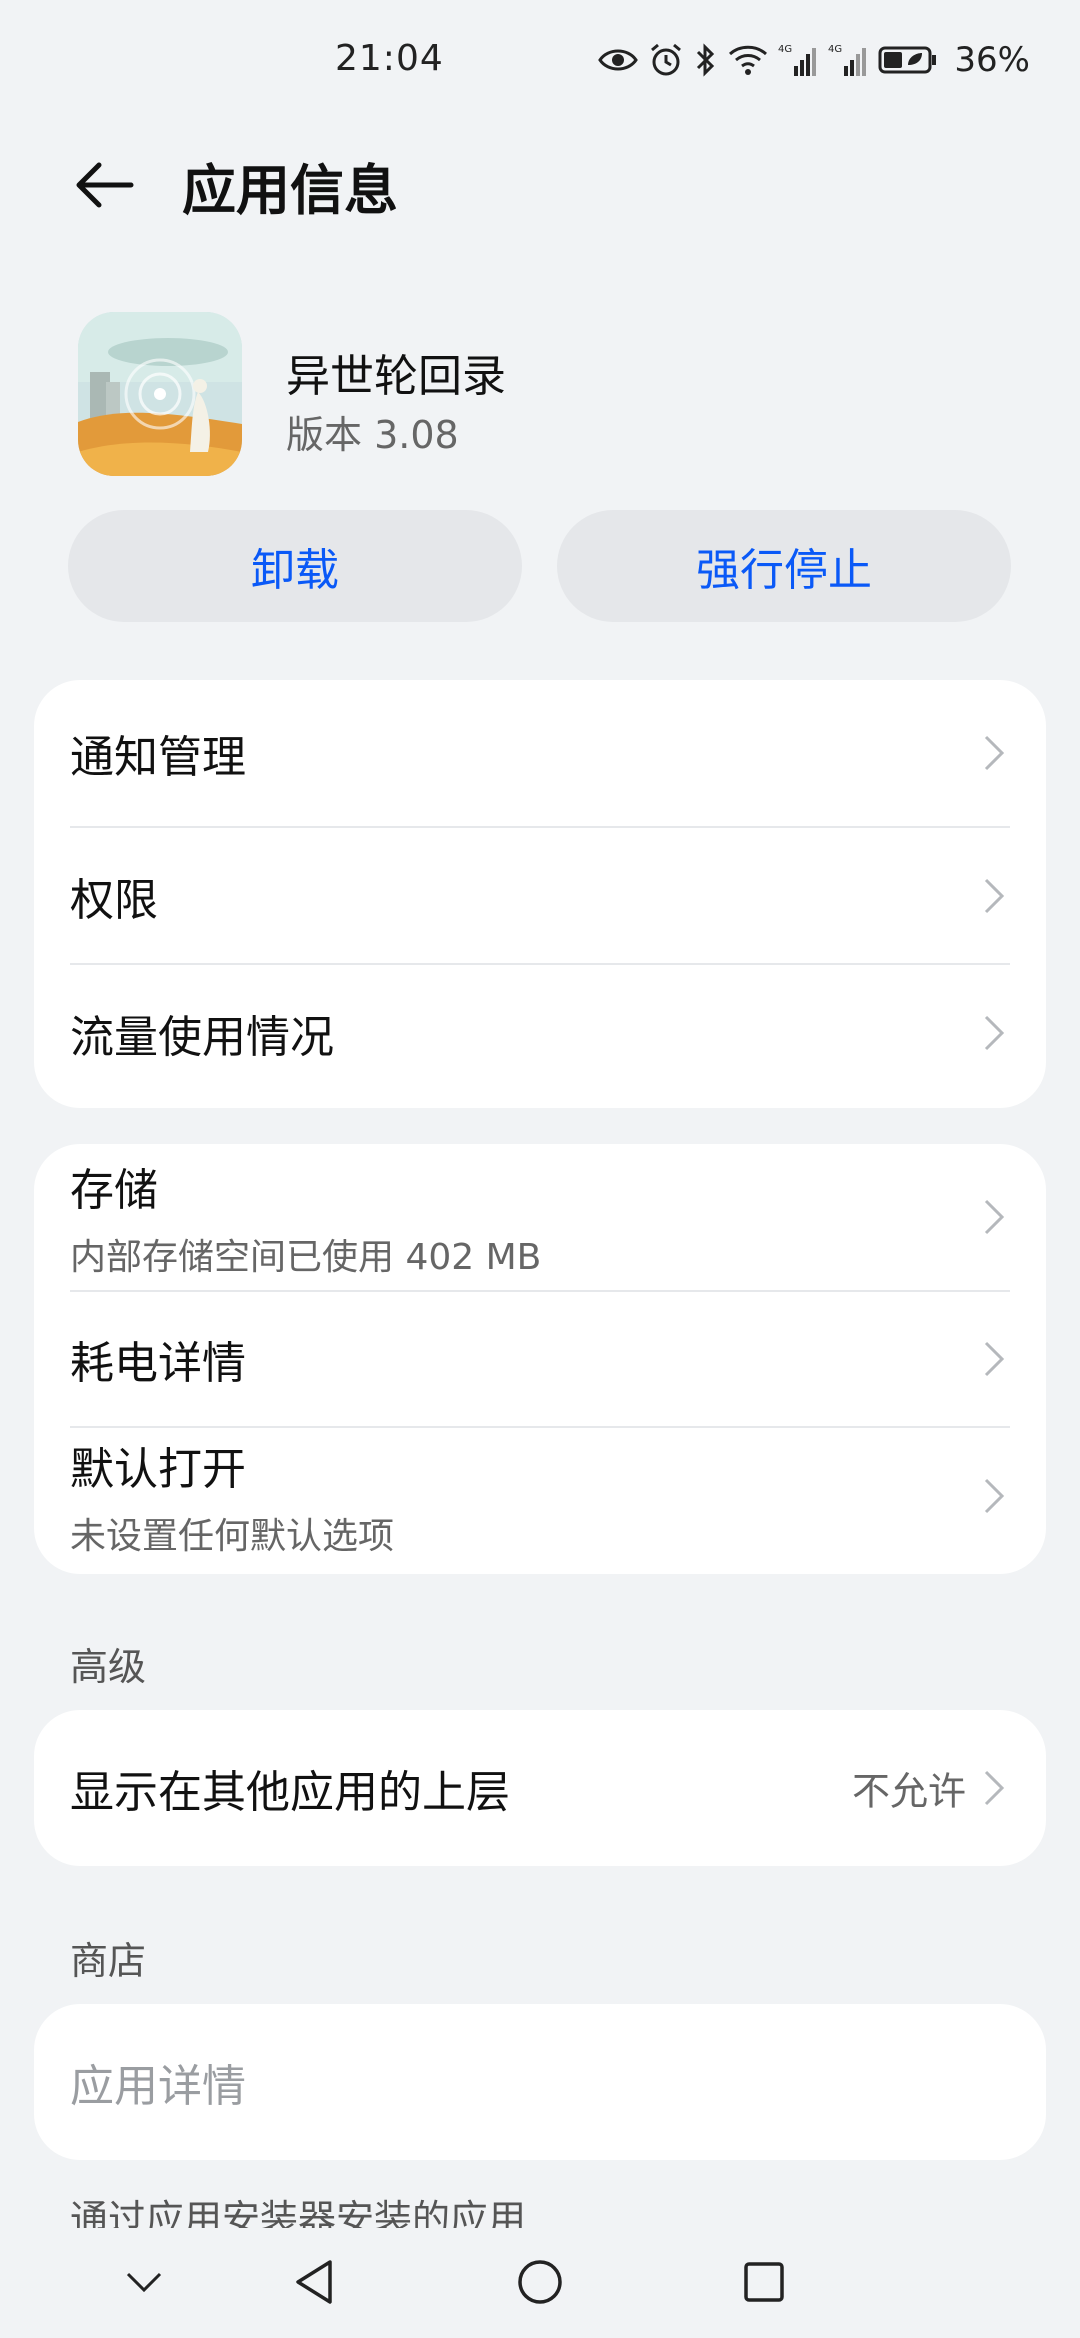 The width and height of the screenshot is (1080, 2338). I want to click on nav-collapse-button, so click(144, 2282).